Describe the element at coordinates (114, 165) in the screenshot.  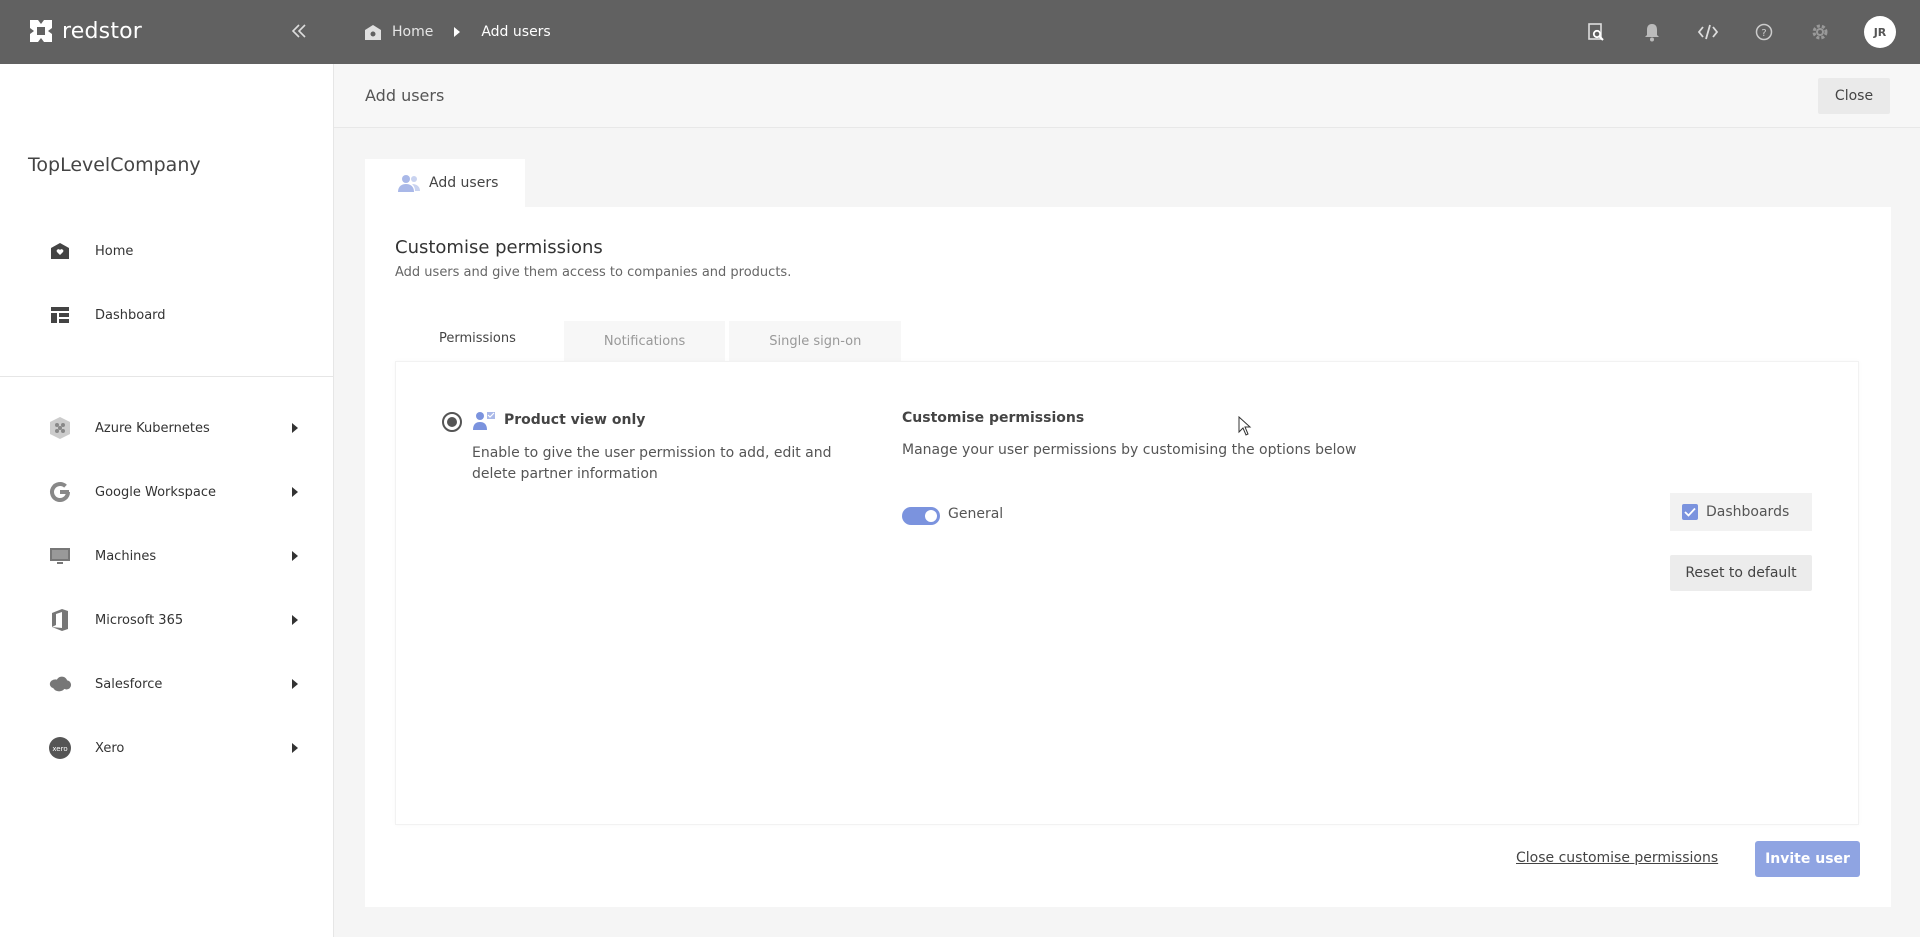
I see `company-name: TopLevelCompany` at that location.